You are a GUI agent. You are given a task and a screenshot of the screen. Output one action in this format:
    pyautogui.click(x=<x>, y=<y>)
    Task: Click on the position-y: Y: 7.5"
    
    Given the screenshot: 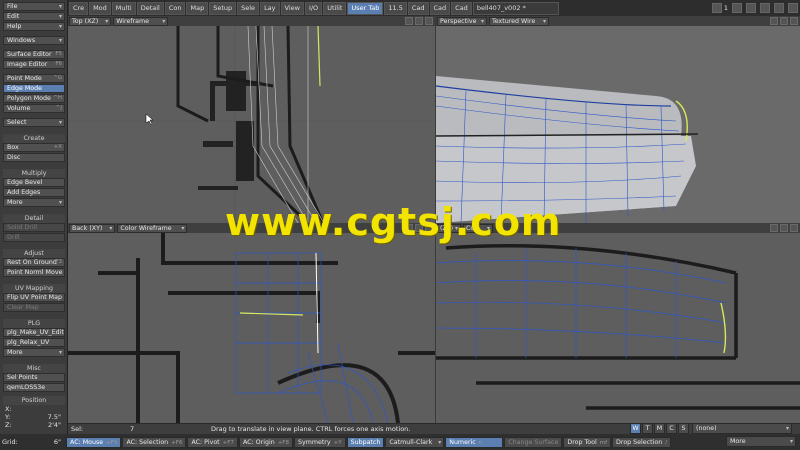 What is the action you would take?
    pyautogui.click(x=34, y=417)
    